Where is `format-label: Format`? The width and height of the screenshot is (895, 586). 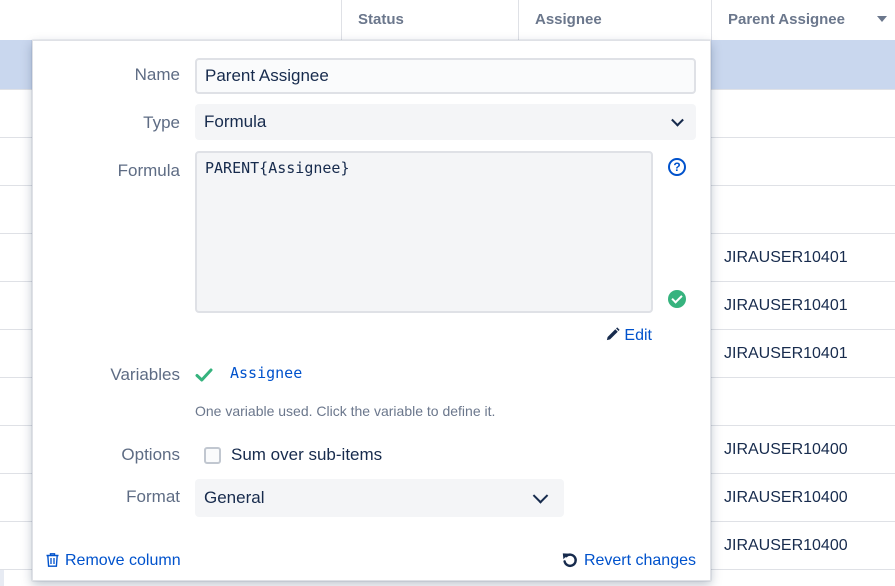 format-label: Format is located at coordinates (153, 496).